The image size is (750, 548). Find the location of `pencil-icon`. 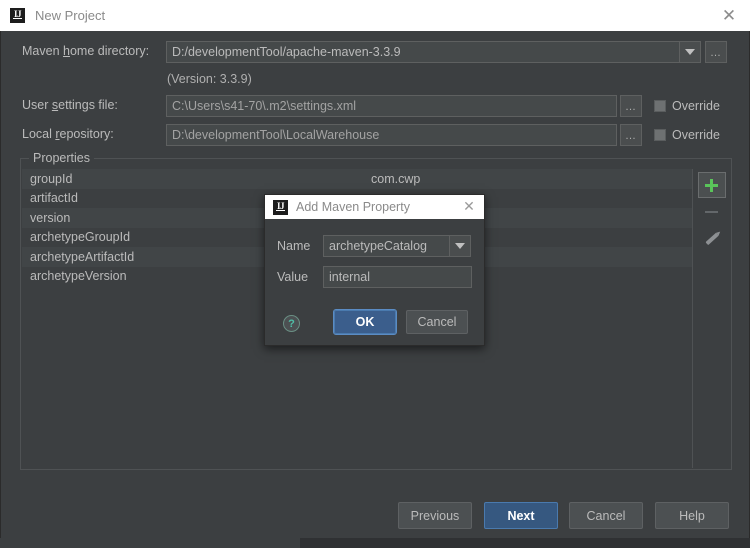

pencil-icon is located at coordinates (711, 239).